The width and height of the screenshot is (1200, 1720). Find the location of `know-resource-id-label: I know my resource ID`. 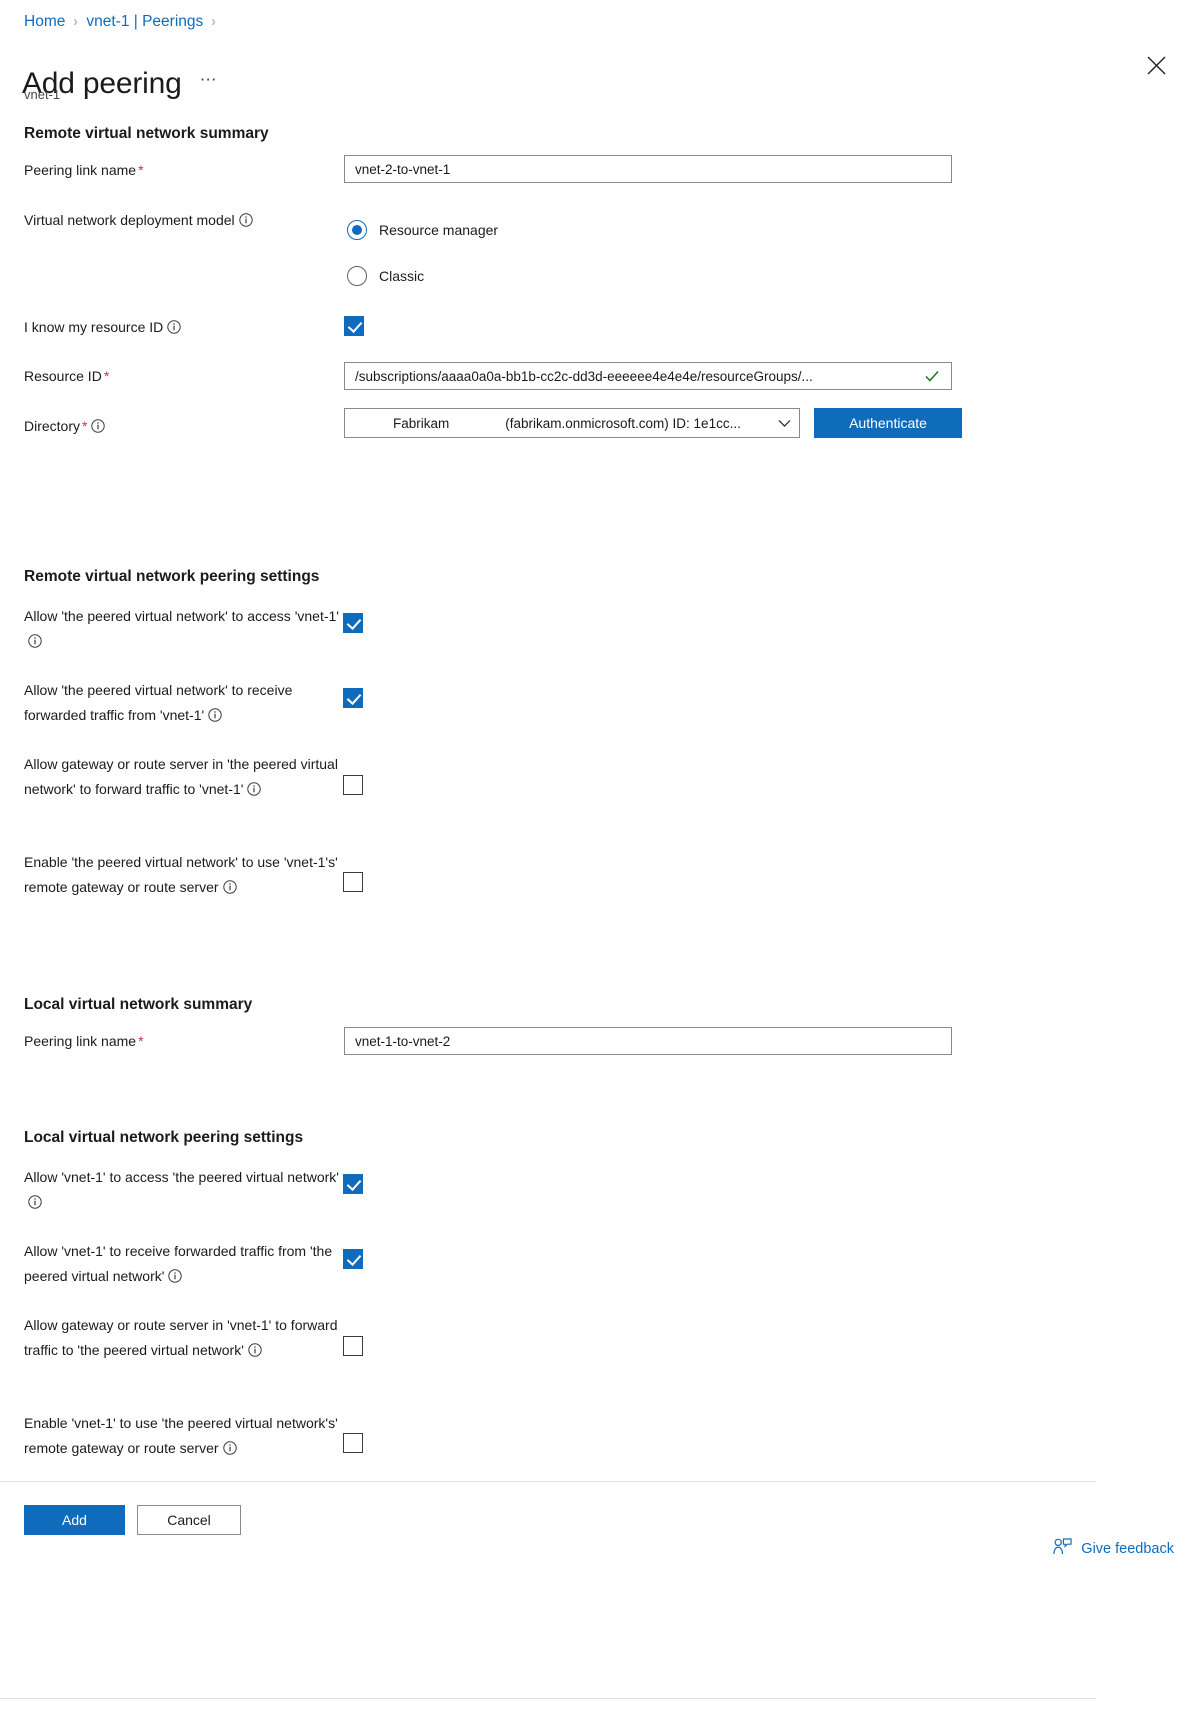

know-resource-id-label: I know my resource ID is located at coordinates (102, 327).